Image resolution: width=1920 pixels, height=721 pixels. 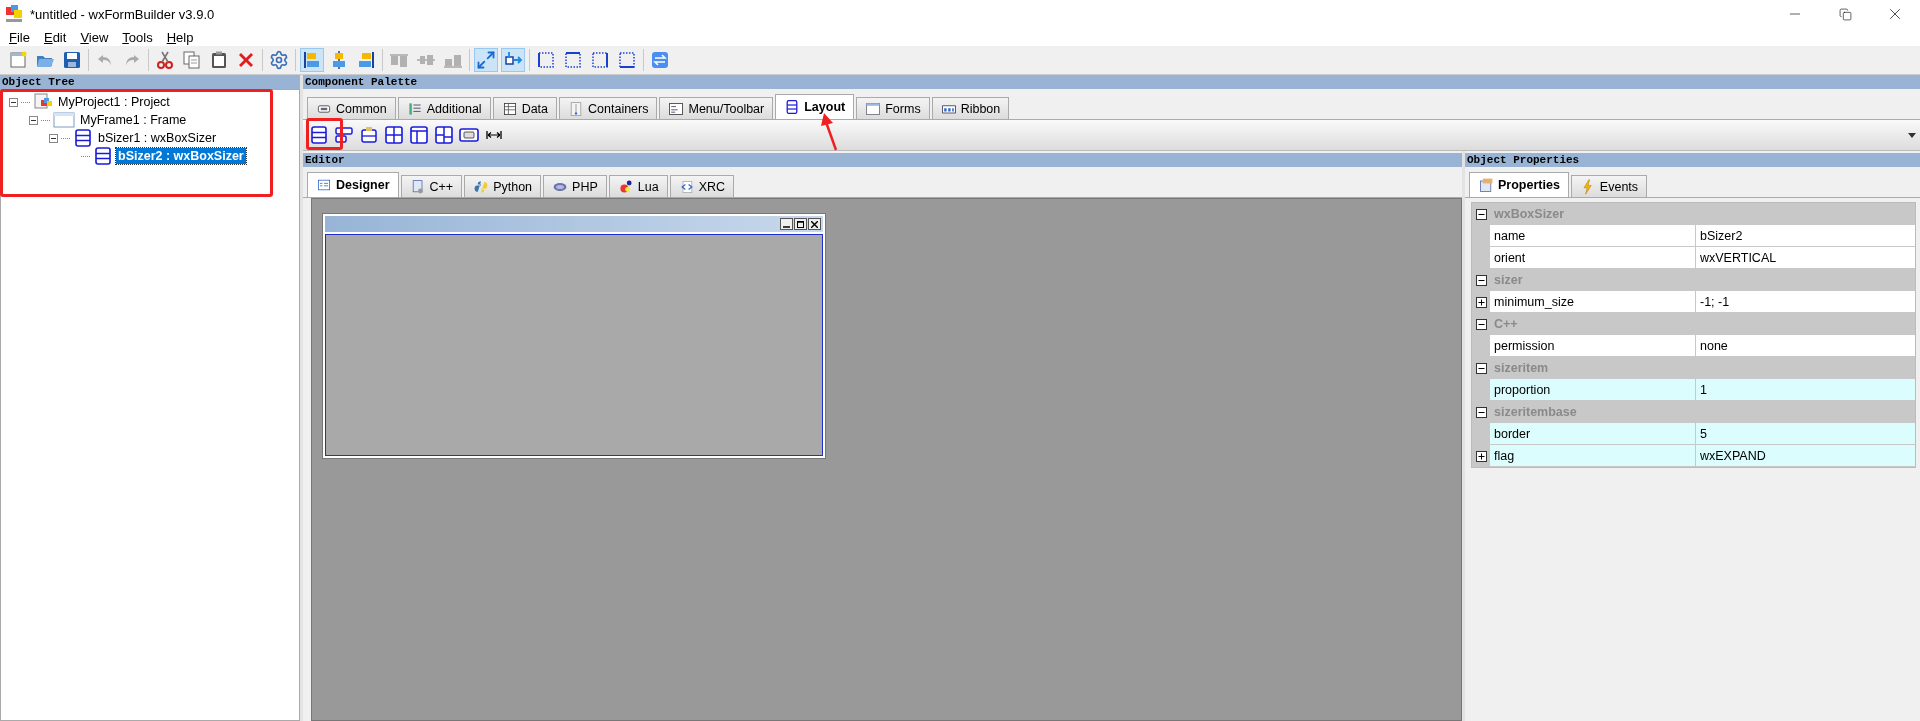 What do you see at coordinates (1805, 236) in the screenshot?
I see `property-value: bSizer2` at bounding box center [1805, 236].